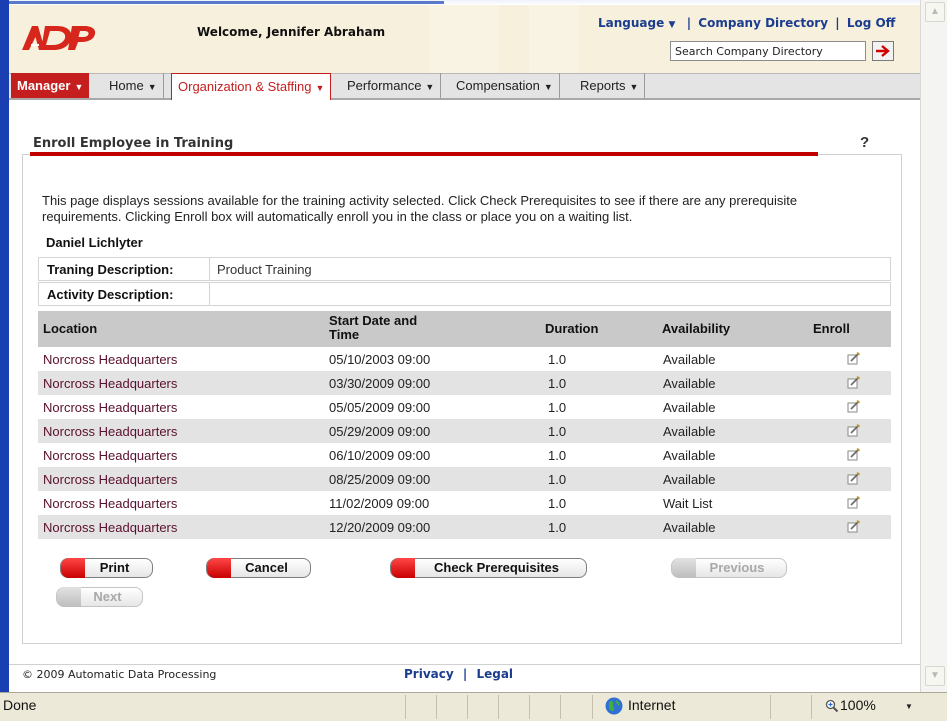 This screenshot has width=947, height=721. Describe the element at coordinates (106, 568) in the screenshot. I see `print-button: Print` at that location.